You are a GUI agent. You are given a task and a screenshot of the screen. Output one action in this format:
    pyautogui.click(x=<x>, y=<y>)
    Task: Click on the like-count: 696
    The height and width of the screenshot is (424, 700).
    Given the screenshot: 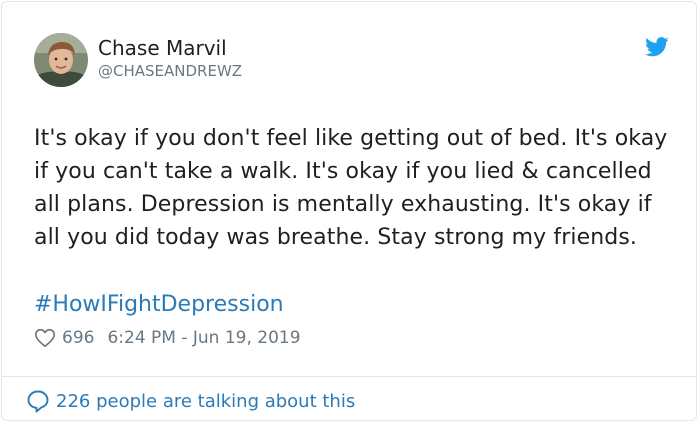 What is the action you would take?
    pyautogui.click(x=78, y=338)
    